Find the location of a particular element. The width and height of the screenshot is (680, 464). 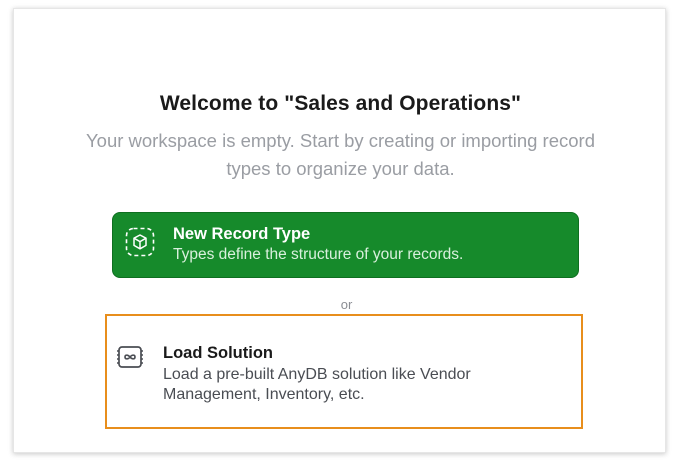

or-separator: or is located at coordinates (346, 304).